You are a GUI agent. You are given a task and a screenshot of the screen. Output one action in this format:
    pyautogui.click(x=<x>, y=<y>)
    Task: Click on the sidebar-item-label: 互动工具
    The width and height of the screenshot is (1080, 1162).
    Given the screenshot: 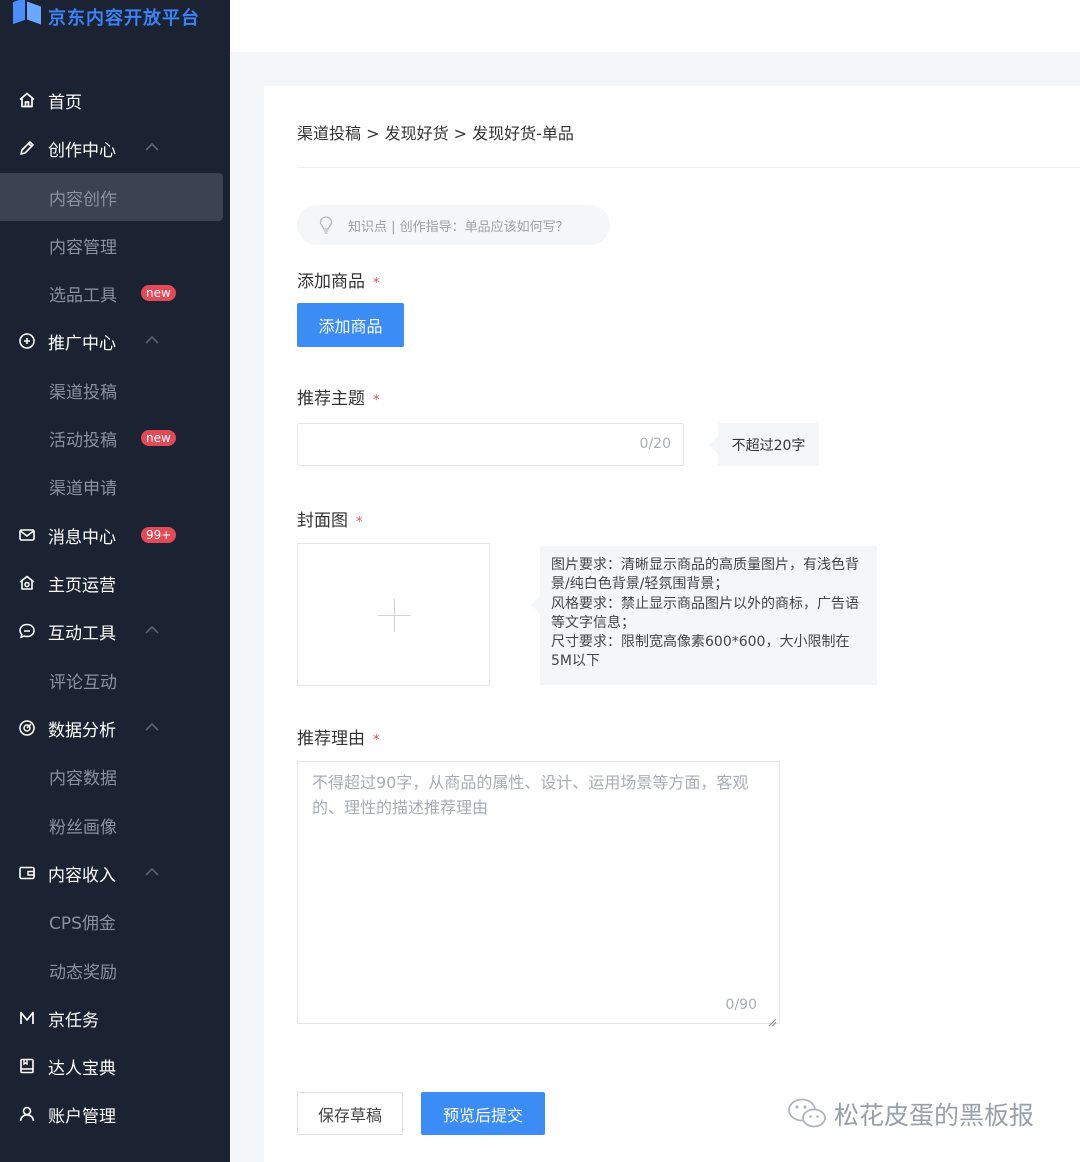 What is the action you would take?
    pyautogui.click(x=82, y=633)
    